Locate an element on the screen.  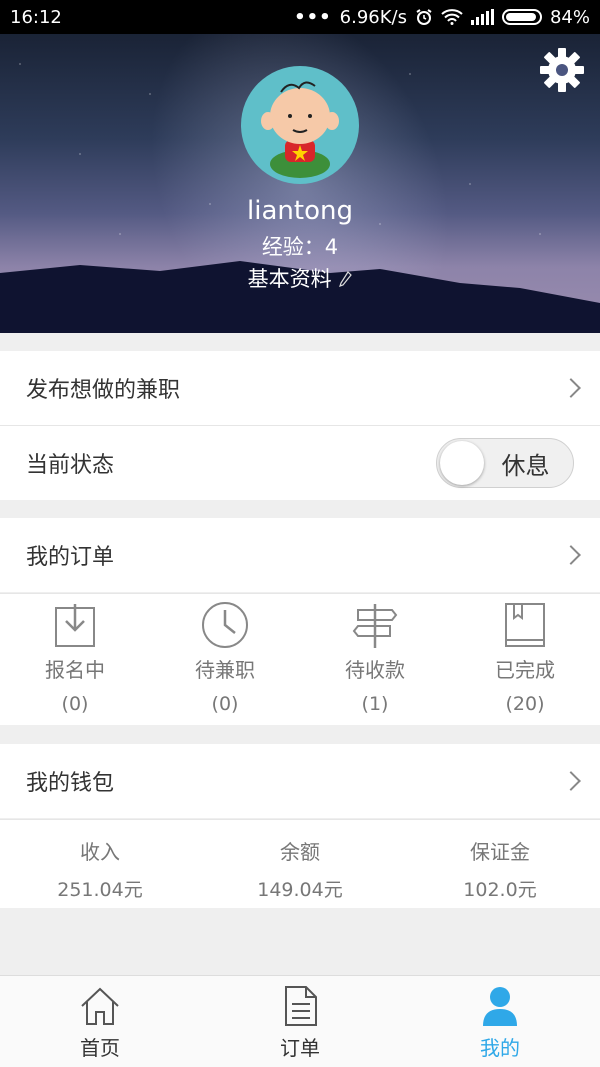
order-label: 已完成 is located at coordinates (525, 670).